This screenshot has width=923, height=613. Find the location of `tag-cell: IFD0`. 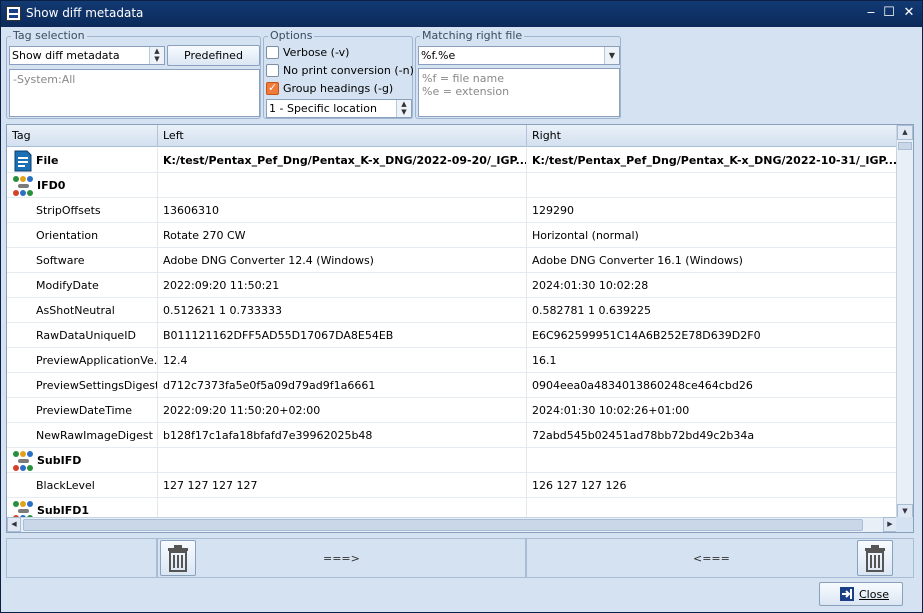

tag-cell: IFD0 is located at coordinates (82, 185).